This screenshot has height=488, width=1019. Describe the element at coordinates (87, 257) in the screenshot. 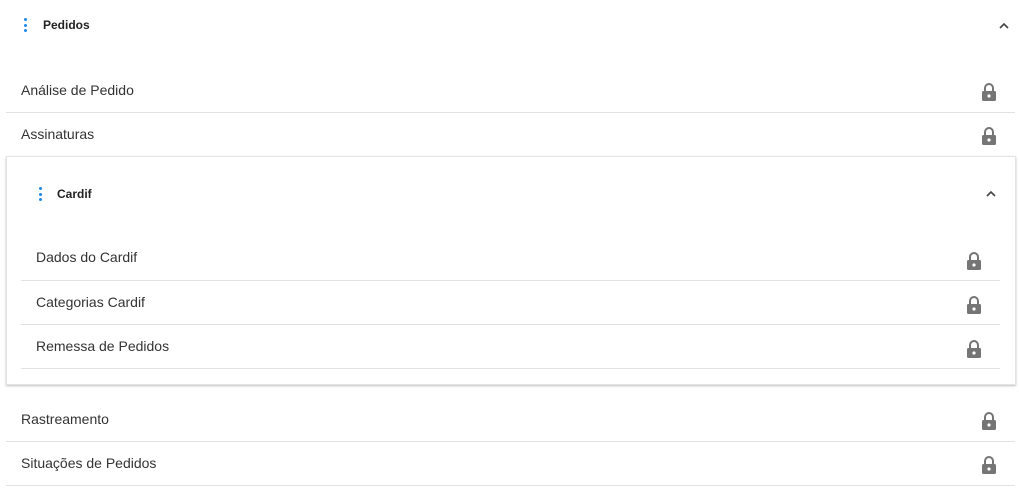

I see `list-item-label: Dados do Cardif` at that location.